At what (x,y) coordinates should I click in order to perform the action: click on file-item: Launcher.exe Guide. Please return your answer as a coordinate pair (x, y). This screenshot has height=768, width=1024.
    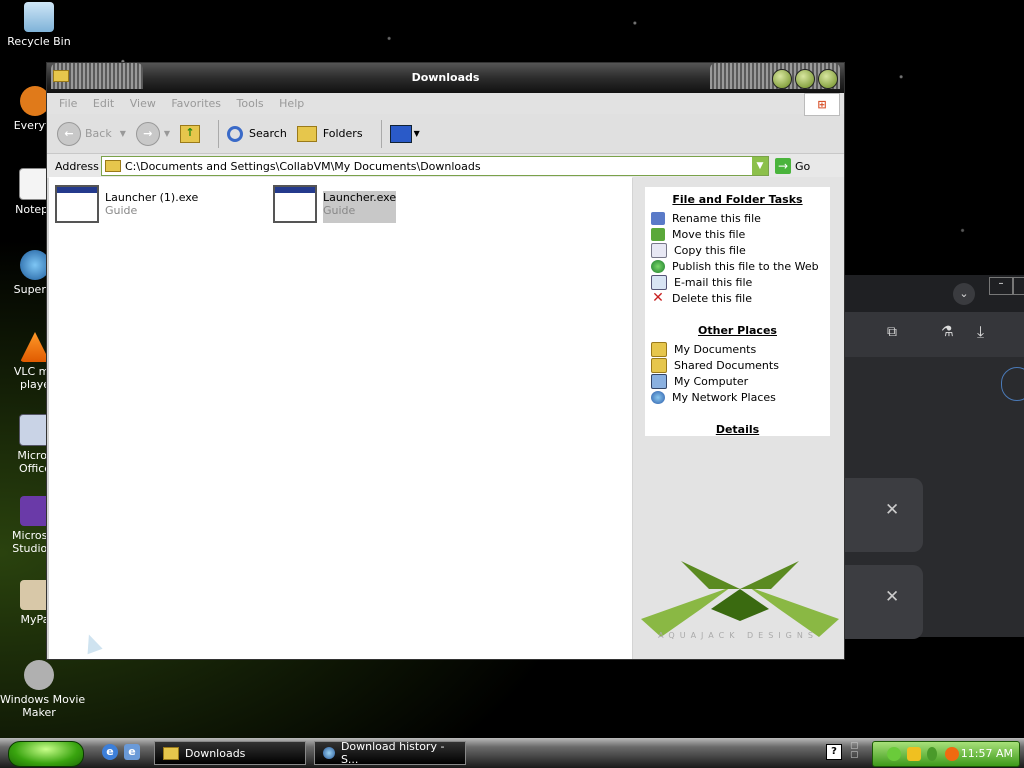
    Looking at the image, I should click on (335, 204).